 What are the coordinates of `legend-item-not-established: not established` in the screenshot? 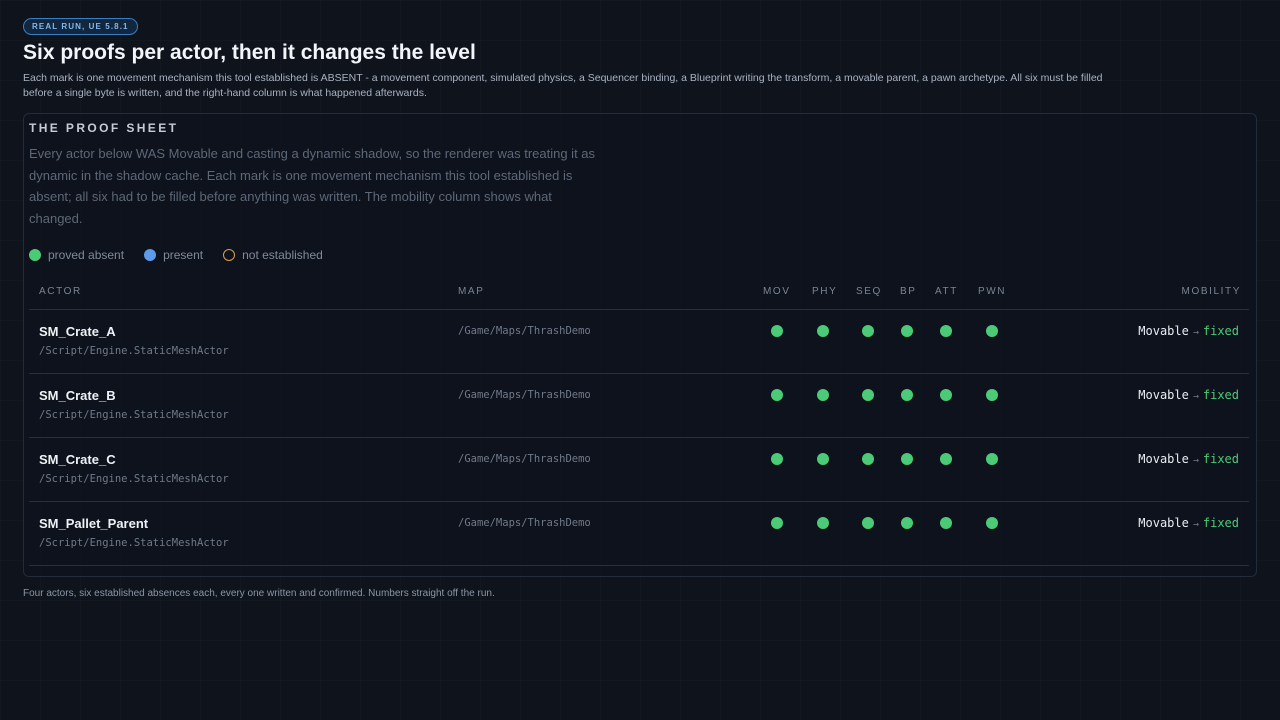 It's located at (273, 255).